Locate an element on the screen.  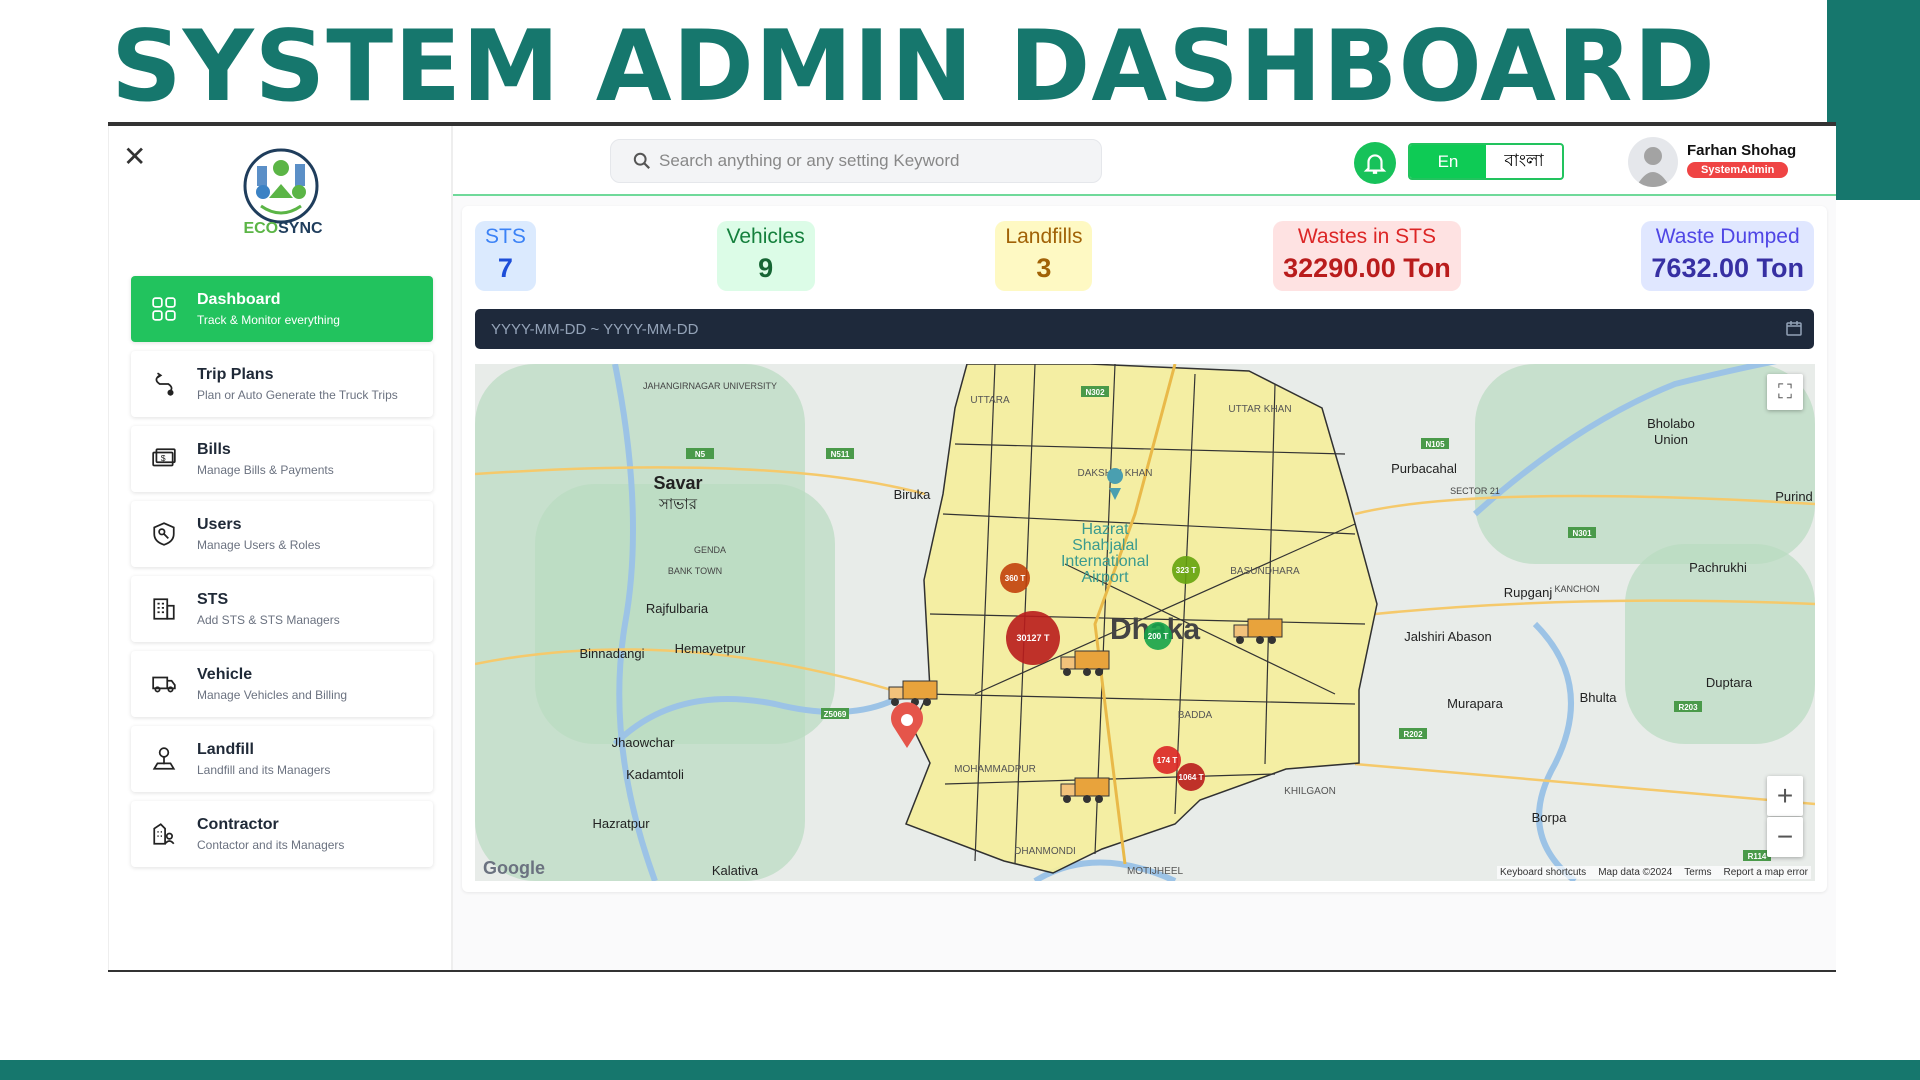
sidebar-item-description: Landfill and its Managers is located at coordinates (264, 770).